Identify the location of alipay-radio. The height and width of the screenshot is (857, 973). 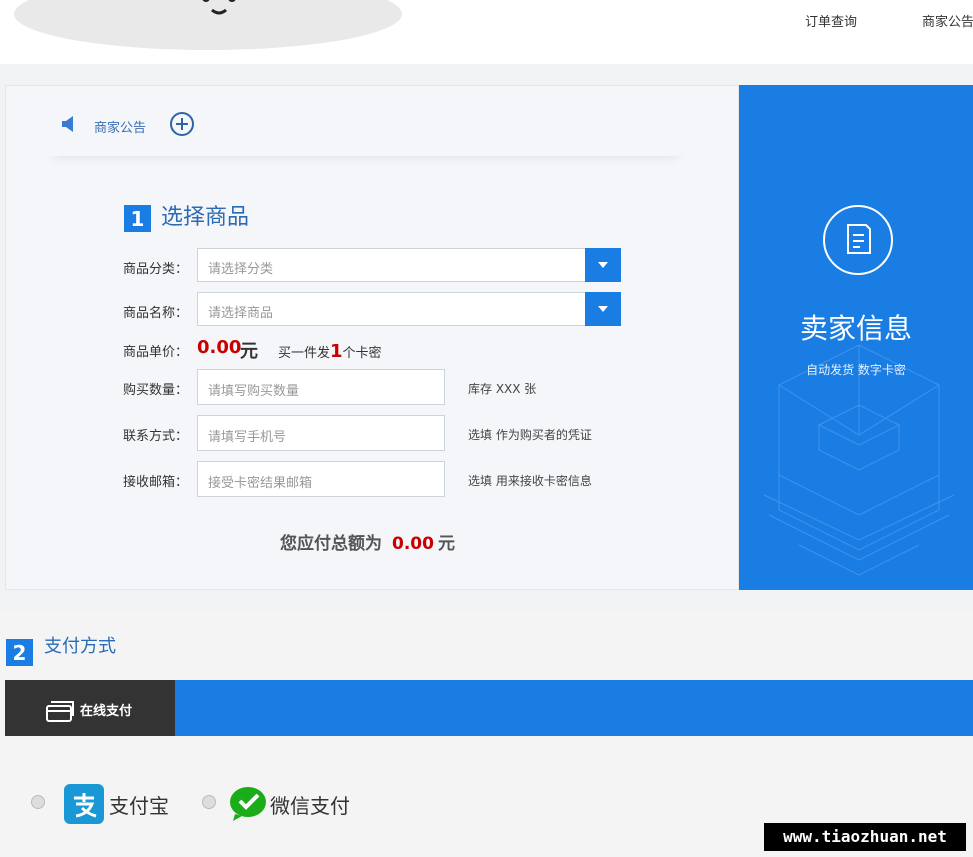
(38, 802).